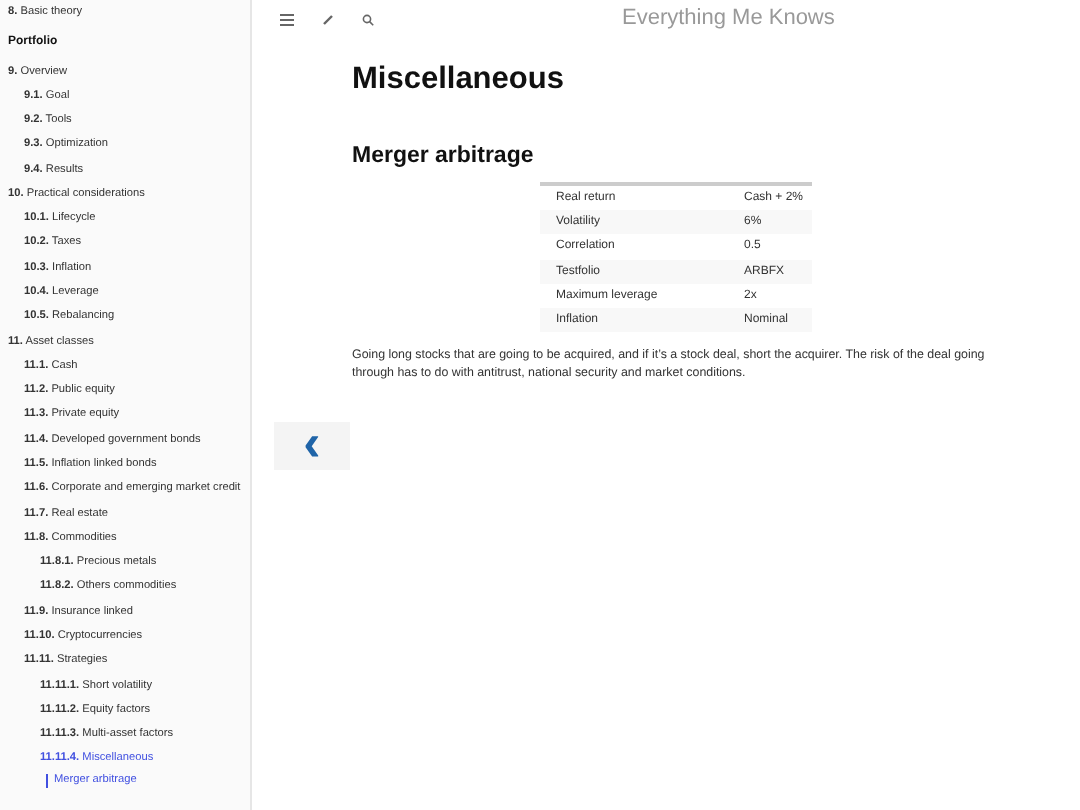 The width and height of the screenshot is (1080, 810). I want to click on site-title: Everything Me Knows, so click(728, 18).